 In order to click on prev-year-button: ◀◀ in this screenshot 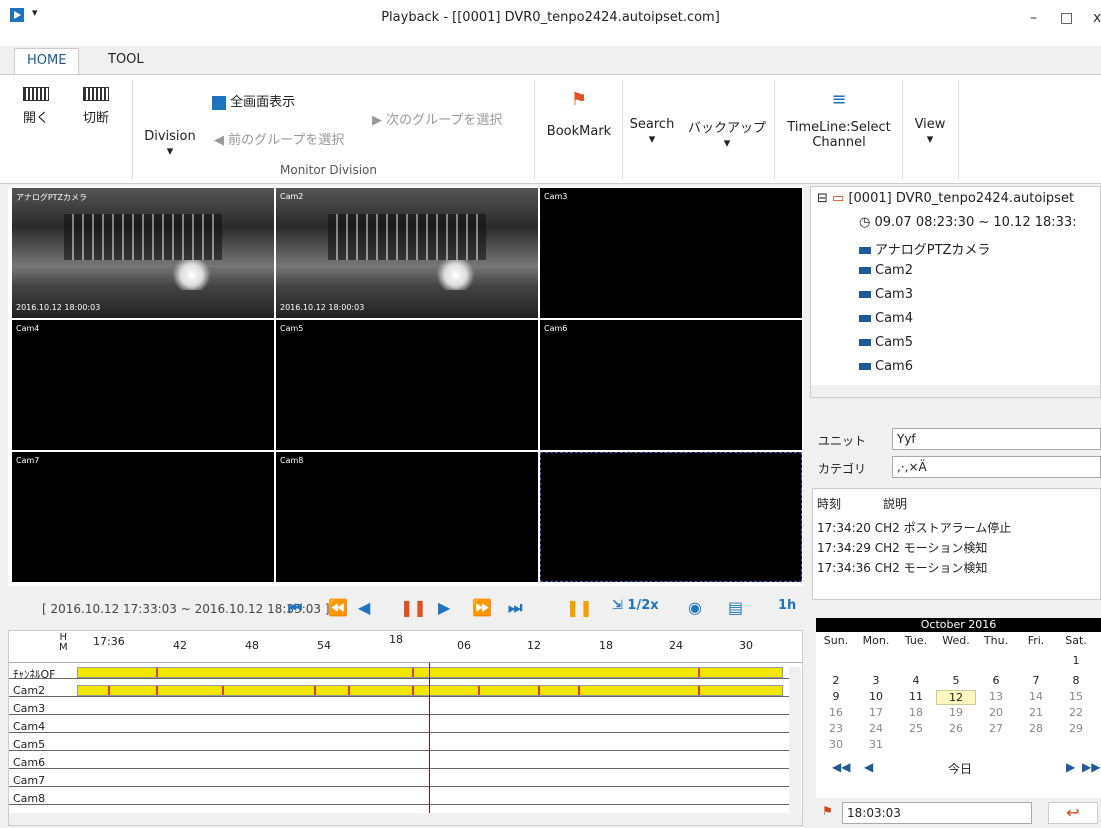, I will do `click(841, 767)`.